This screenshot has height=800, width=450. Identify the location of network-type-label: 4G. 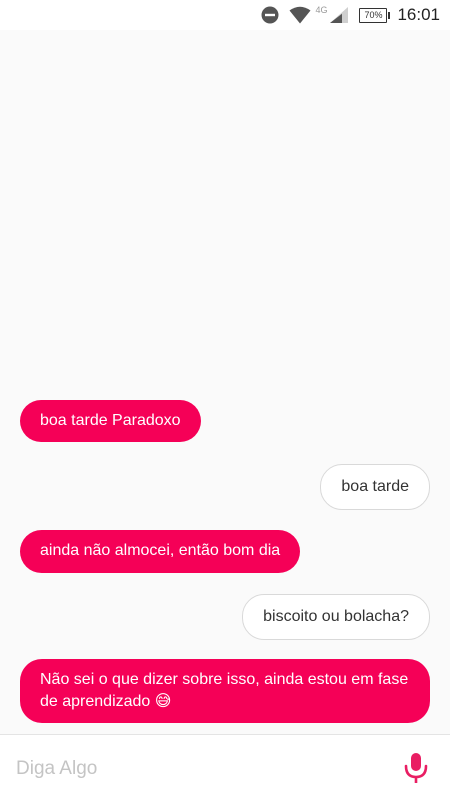
(321, 10).